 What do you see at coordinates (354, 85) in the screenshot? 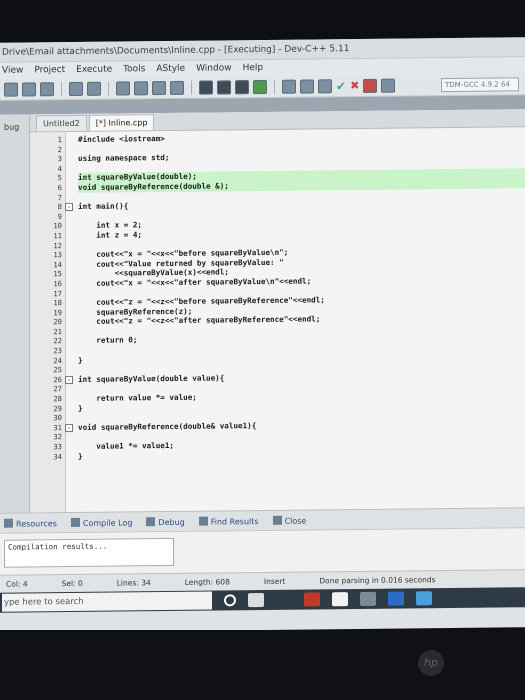
I see `cancel-icon: ✖` at bounding box center [354, 85].